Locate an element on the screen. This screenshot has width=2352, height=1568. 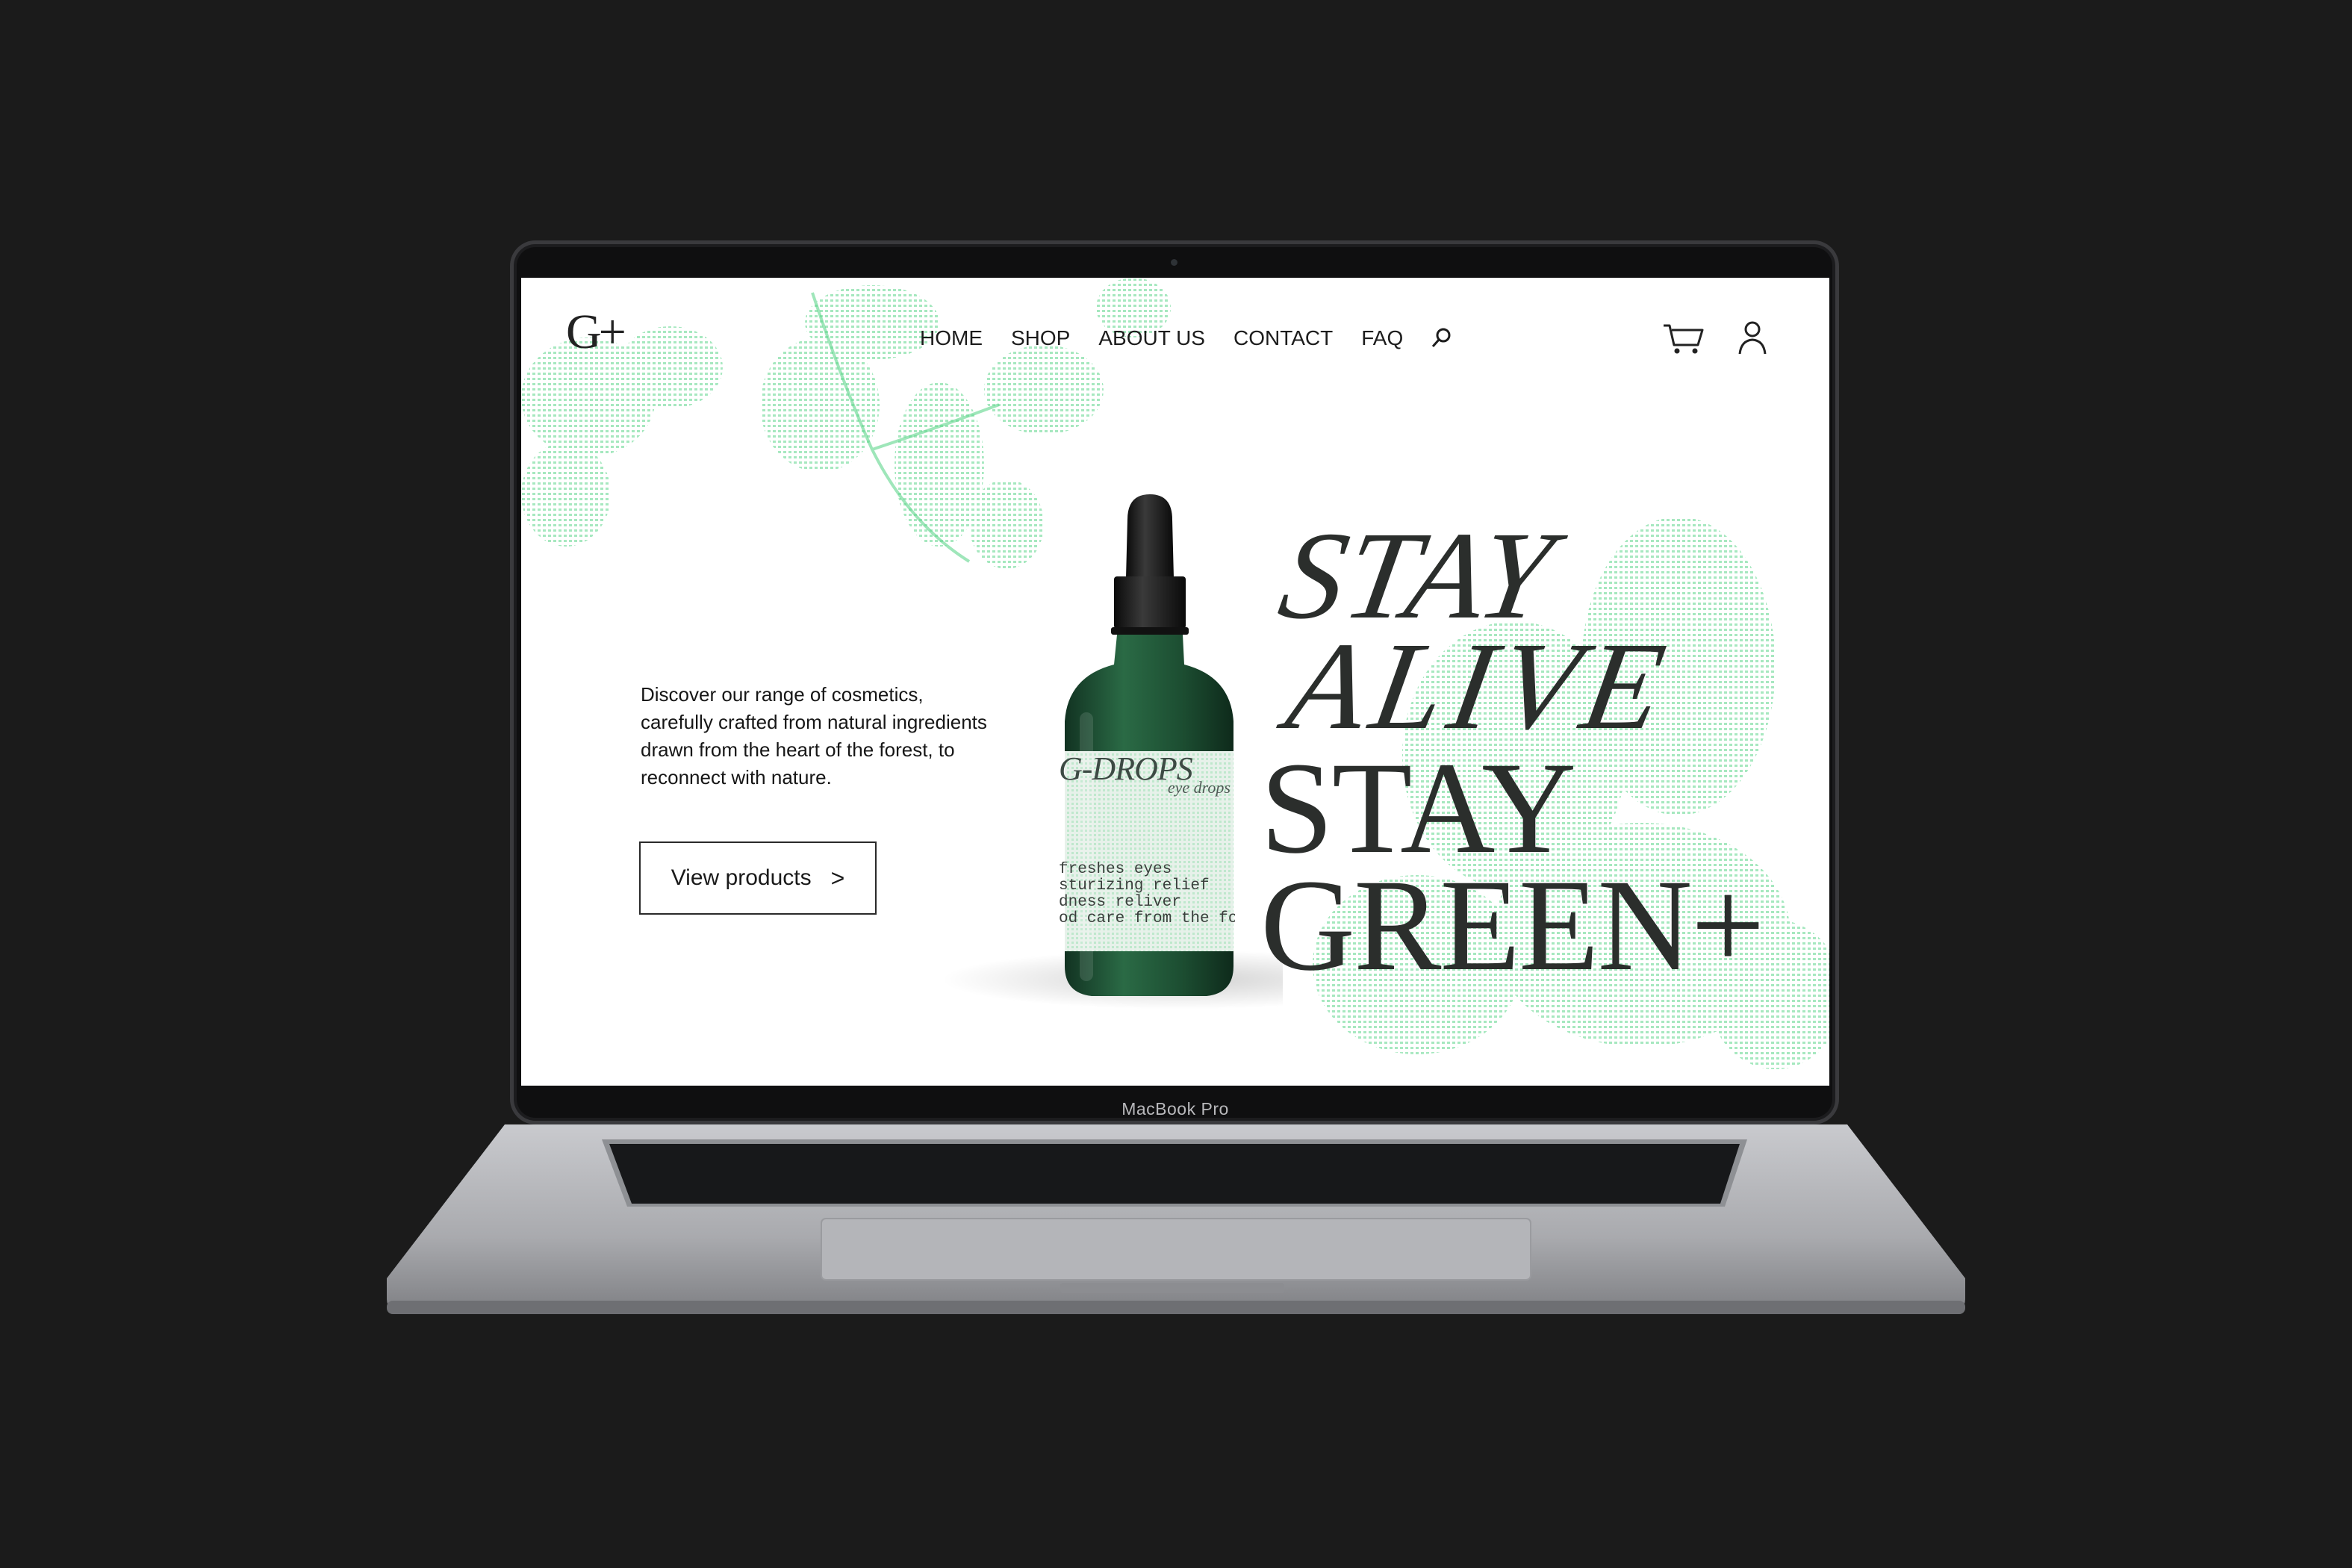
macbook-pro-label: MacBook Pro is located at coordinates (1175, 1109).